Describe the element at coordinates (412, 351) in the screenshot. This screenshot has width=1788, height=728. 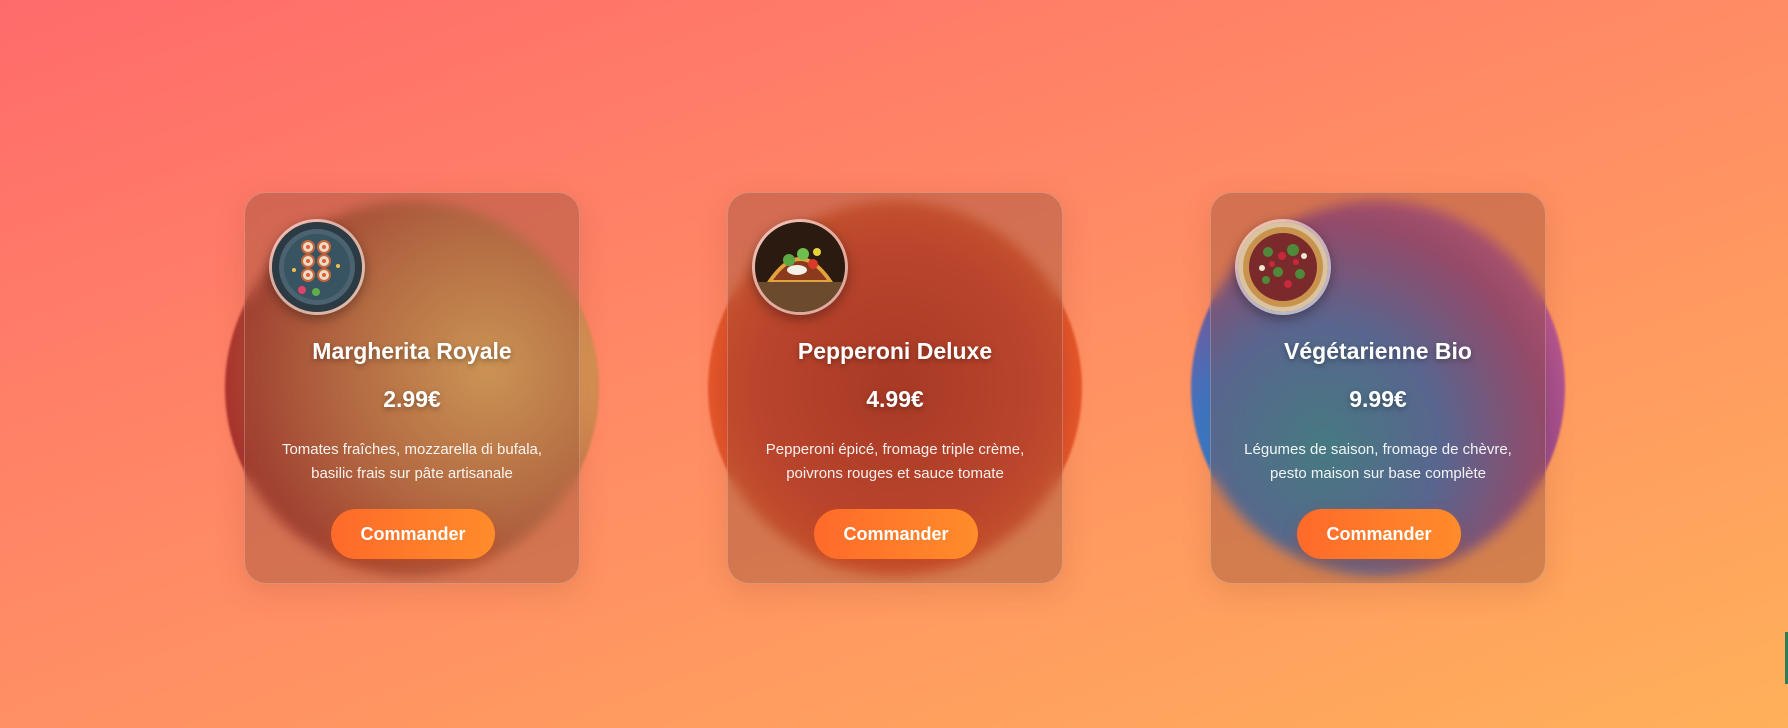
I see `product-name: Margherita Royale` at that location.